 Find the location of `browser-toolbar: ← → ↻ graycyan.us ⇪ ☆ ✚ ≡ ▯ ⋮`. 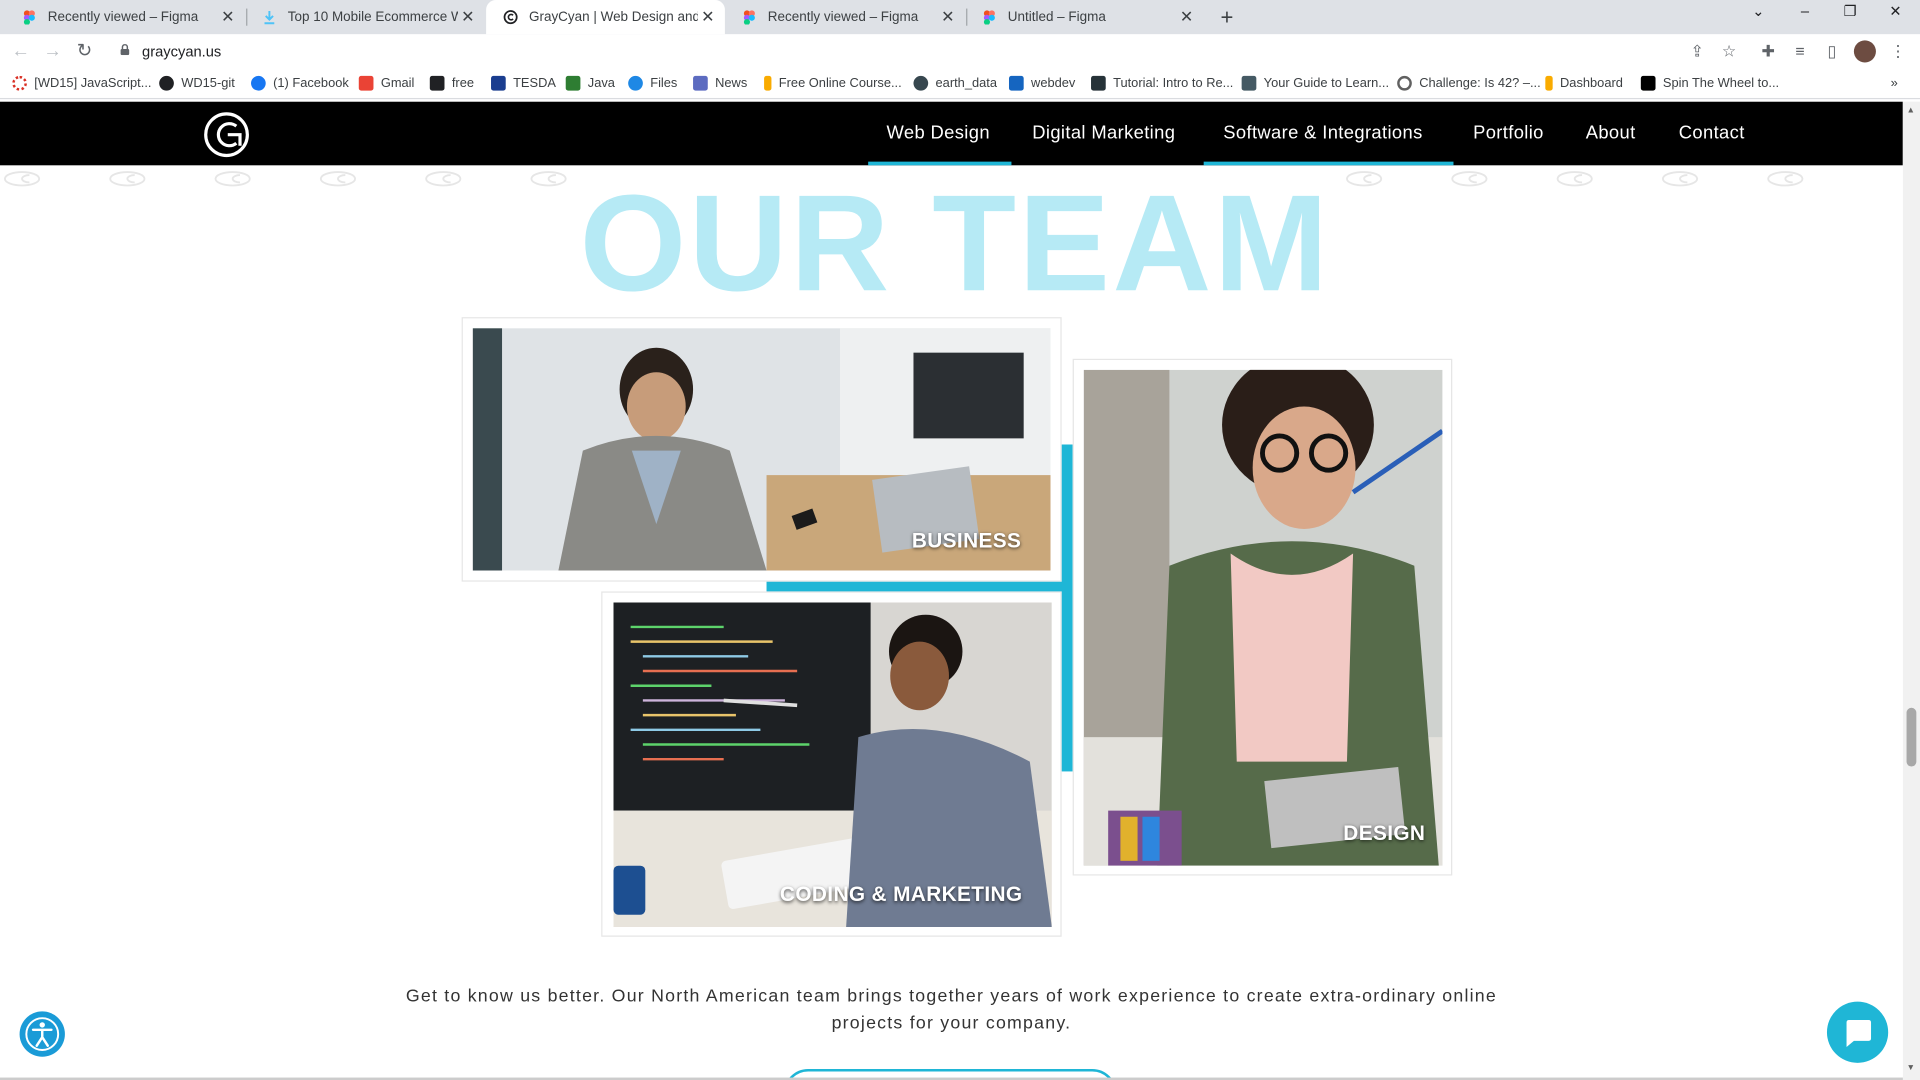

browser-toolbar: ← → ↻ graycyan.us ⇪ ☆ ✚ ≡ ▯ ⋮ is located at coordinates (960, 52).